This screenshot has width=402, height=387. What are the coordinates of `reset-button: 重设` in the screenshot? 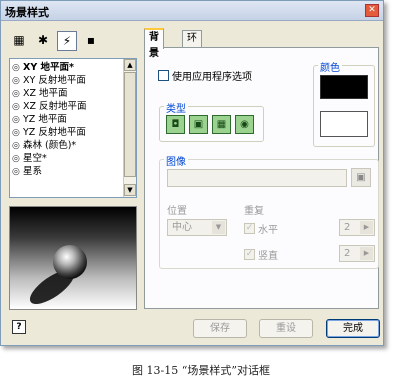 It's located at (286, 328).